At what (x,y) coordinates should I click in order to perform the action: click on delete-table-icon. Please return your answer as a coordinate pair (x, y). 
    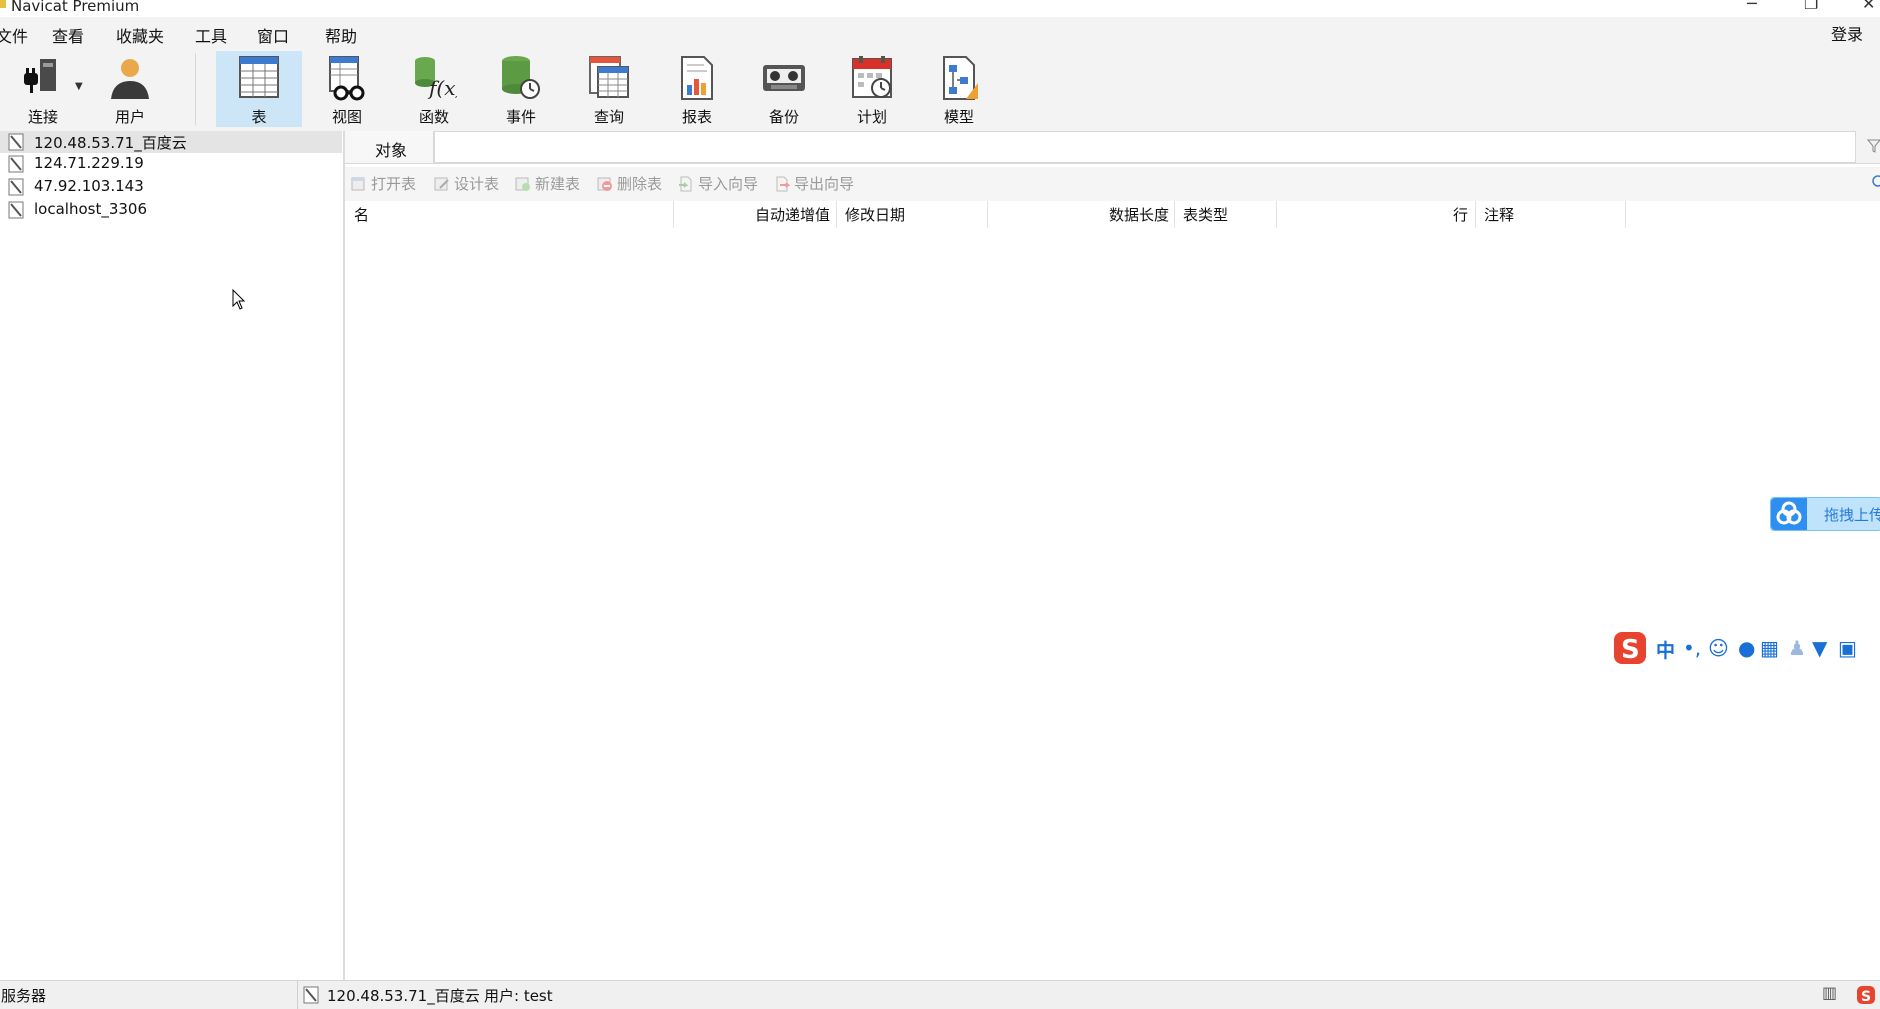
    Looking at the image, I should click on (604, 184).